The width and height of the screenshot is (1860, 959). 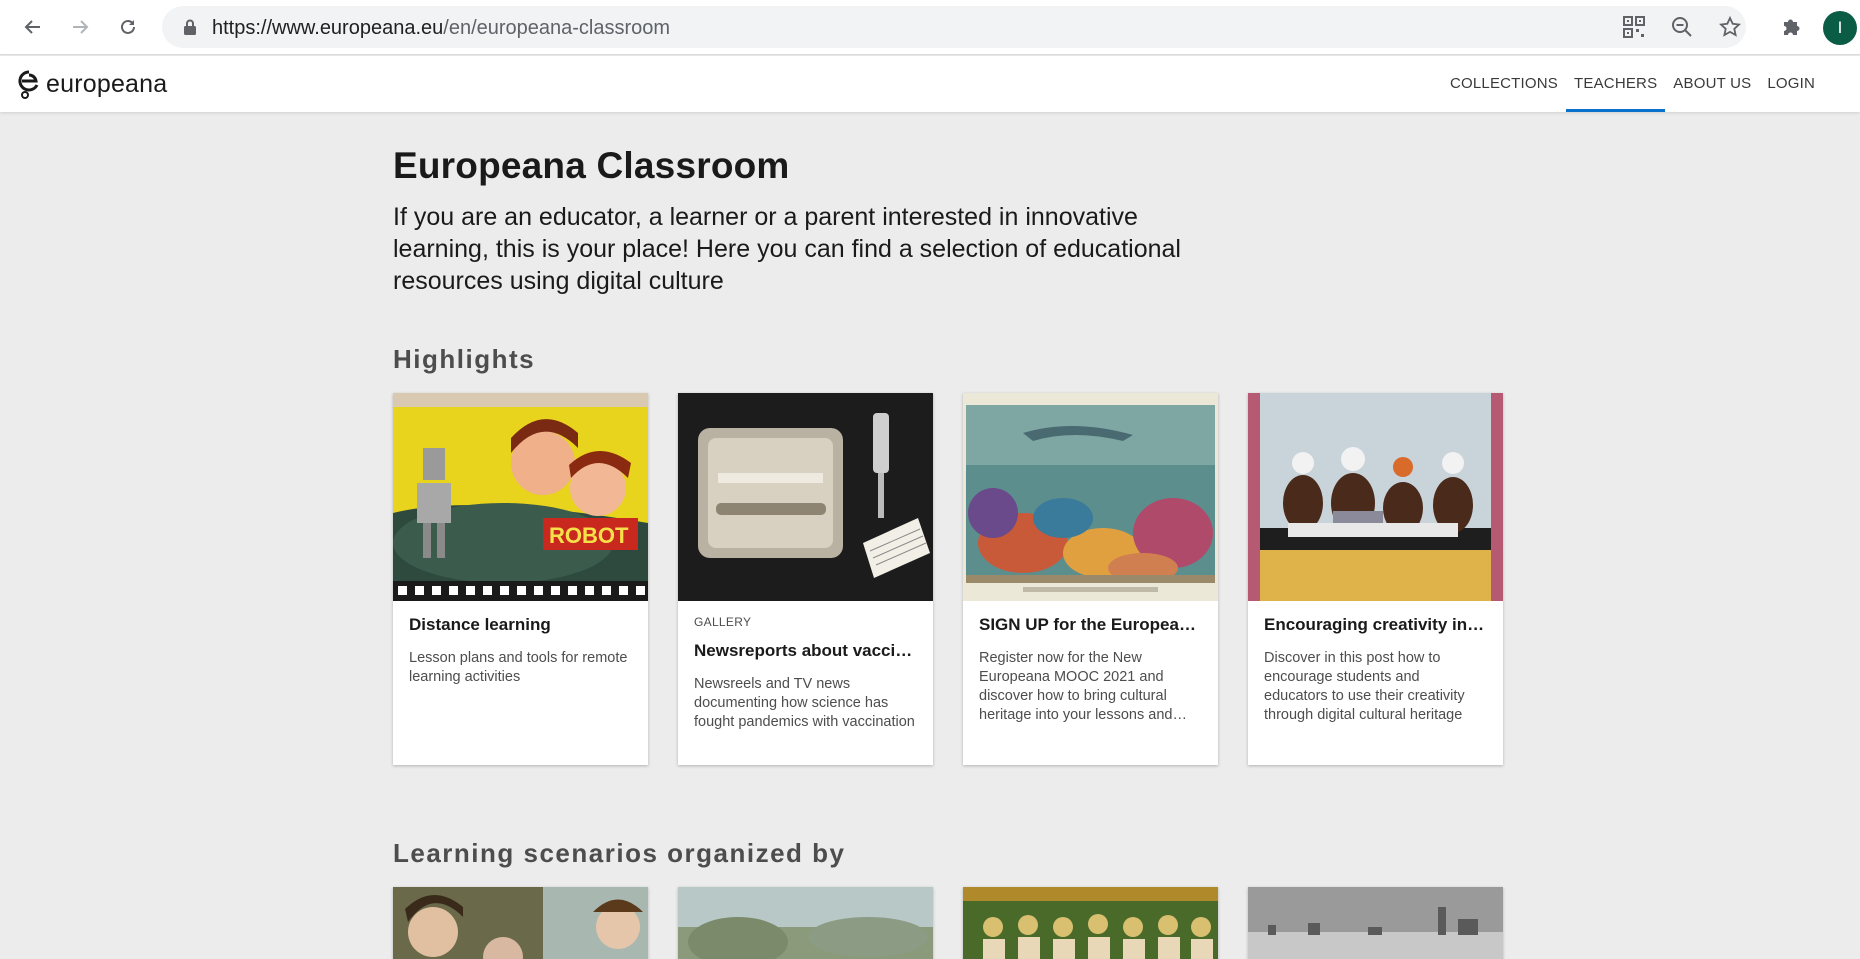 I want to click on nav-collections: COLLECTIONS, so click(x=1504, y=84).